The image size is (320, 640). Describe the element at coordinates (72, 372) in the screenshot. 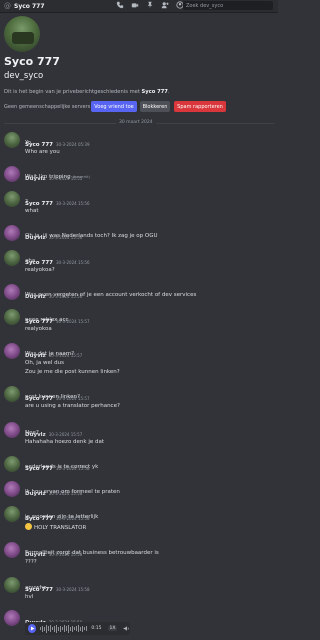

I see `message-text: Zou je me die post kunnen linken?` at that location.